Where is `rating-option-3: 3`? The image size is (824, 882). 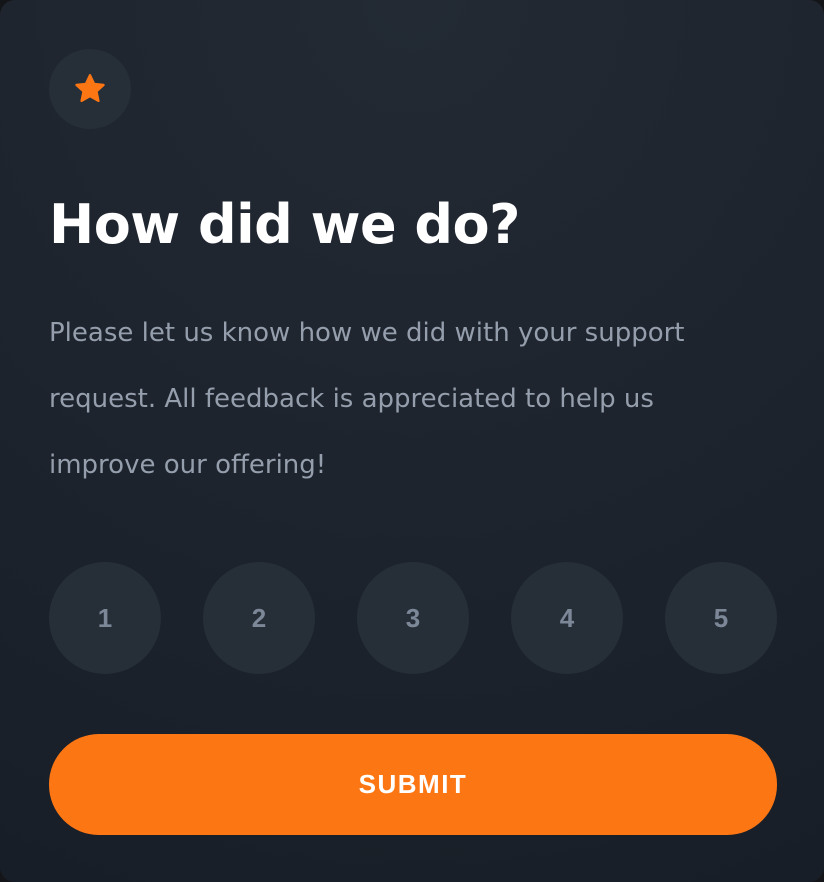 rating-option-3: 3 is located at coordinates (413, 618).